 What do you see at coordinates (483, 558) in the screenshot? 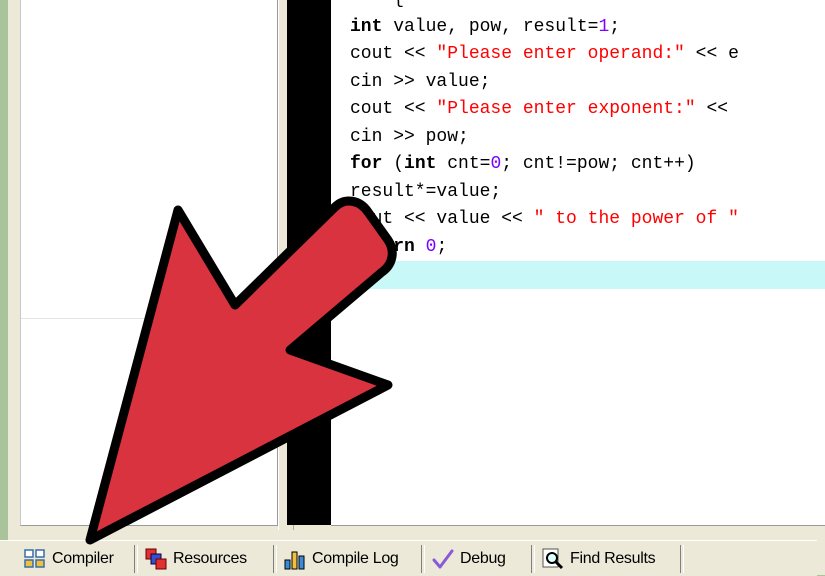
I see `tab-debug-label: Debug` at bounding box center [483, 558].